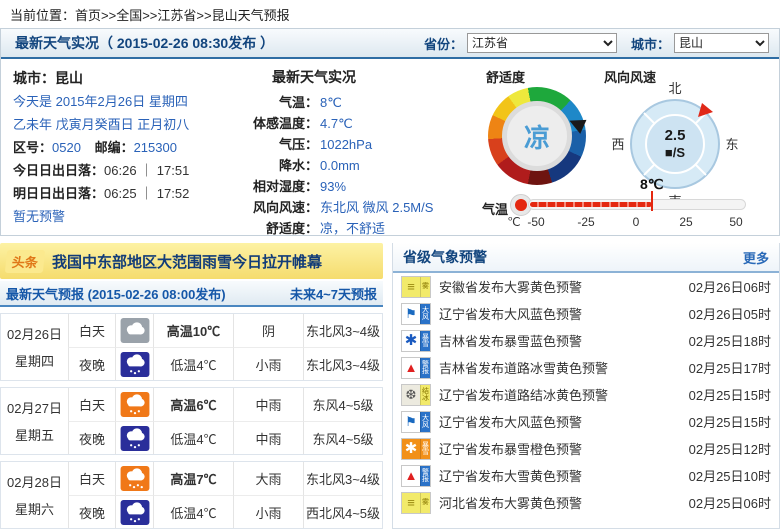  What do you see at coordinates (617, 144) in the screenshot?
I see `compass-west-label: 西` at bounding box center [617, 144].